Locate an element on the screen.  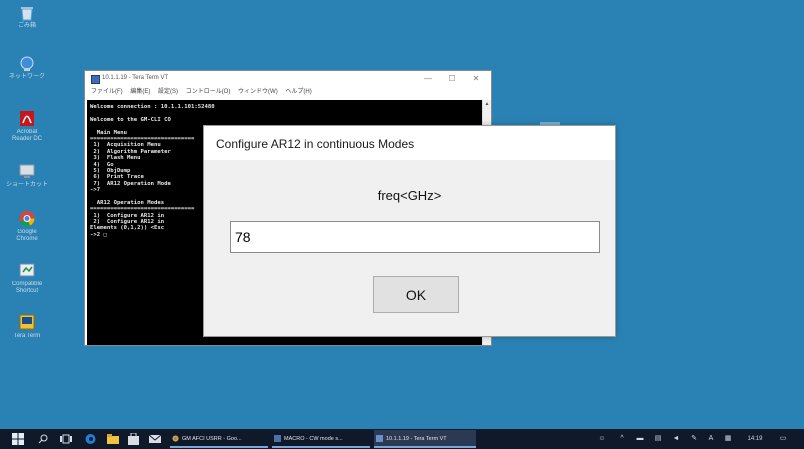
search-icon is located at coordinates (43, 439).